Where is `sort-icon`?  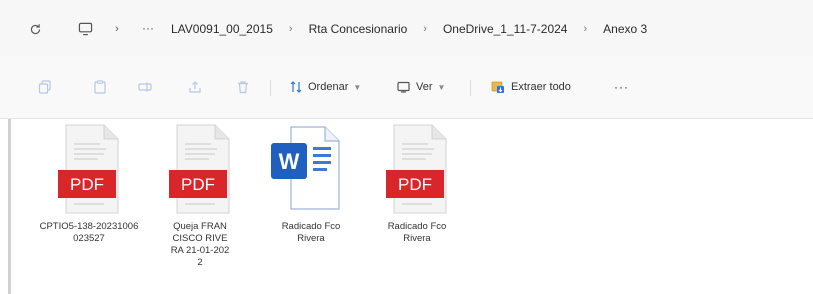
sort-icon is located at coordinates (296, 87).